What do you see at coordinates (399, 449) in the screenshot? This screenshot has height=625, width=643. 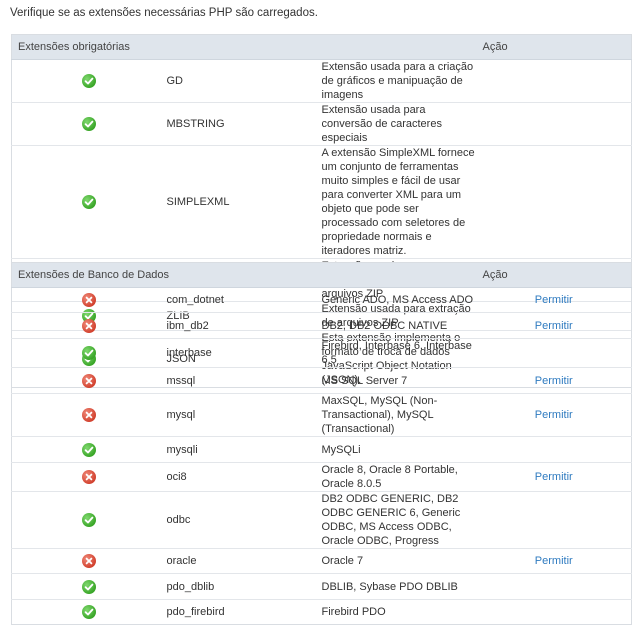 I see `extension-description: MySQLi` at bounding box center [399, 449].